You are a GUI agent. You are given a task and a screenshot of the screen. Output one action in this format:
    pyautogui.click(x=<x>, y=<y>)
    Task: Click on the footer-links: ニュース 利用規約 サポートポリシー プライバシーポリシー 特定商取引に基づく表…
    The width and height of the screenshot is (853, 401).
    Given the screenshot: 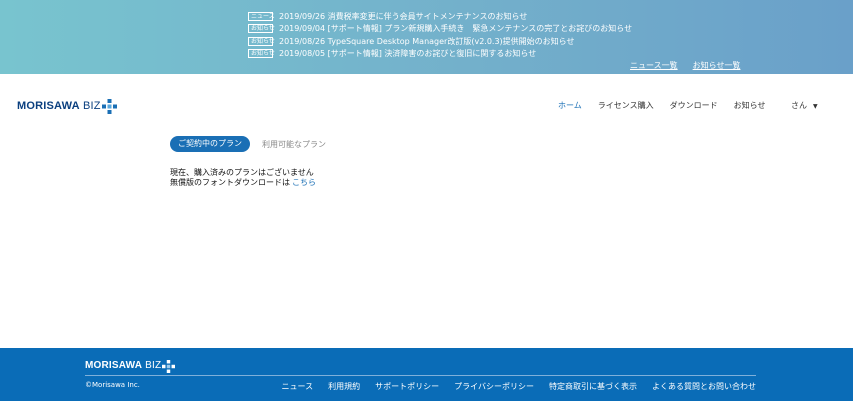 What is the action you would take?
    pyautogui.click(x=511, y=386)
    